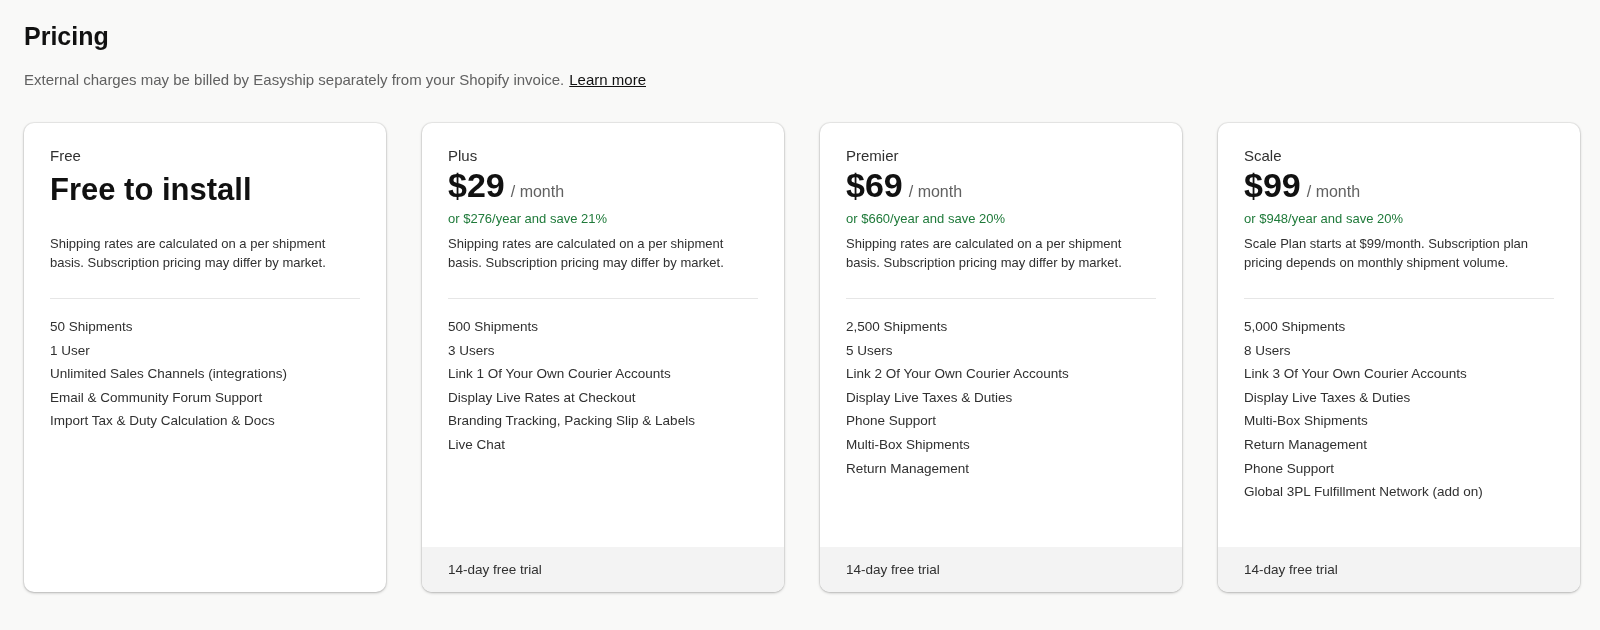 Image resolution: width=1600 pixels, height=630 pixels. Describe the element at coordinates (1272, 185) in the screenshot. I see `plan-price: $99` at that location.